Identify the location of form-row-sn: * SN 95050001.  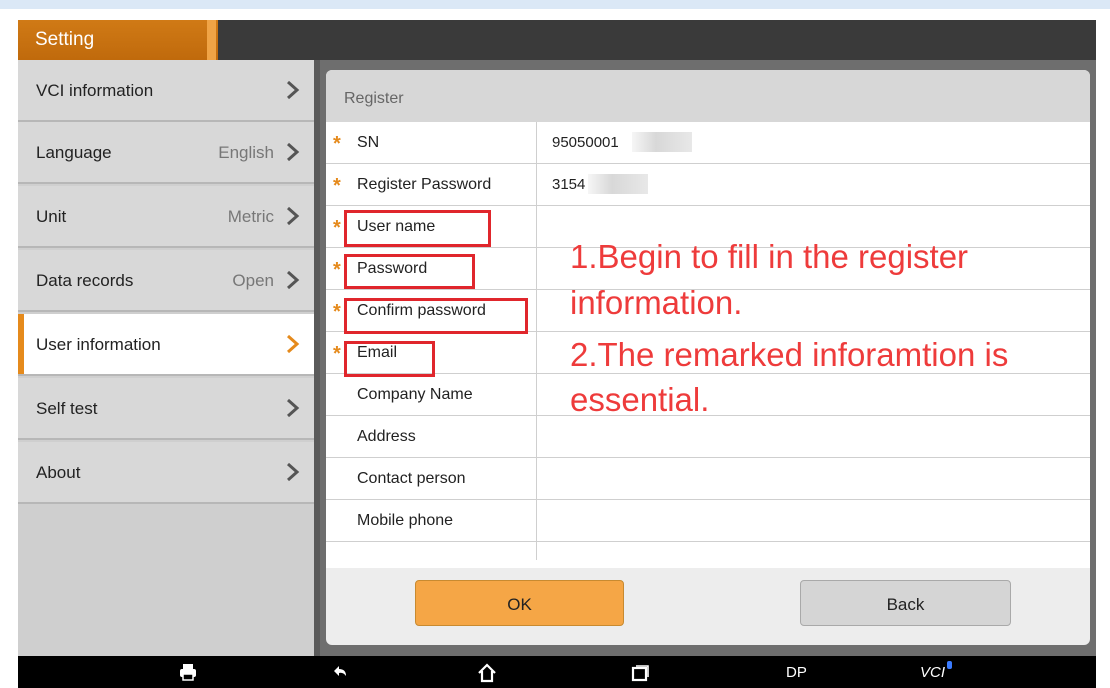
(708, 143).